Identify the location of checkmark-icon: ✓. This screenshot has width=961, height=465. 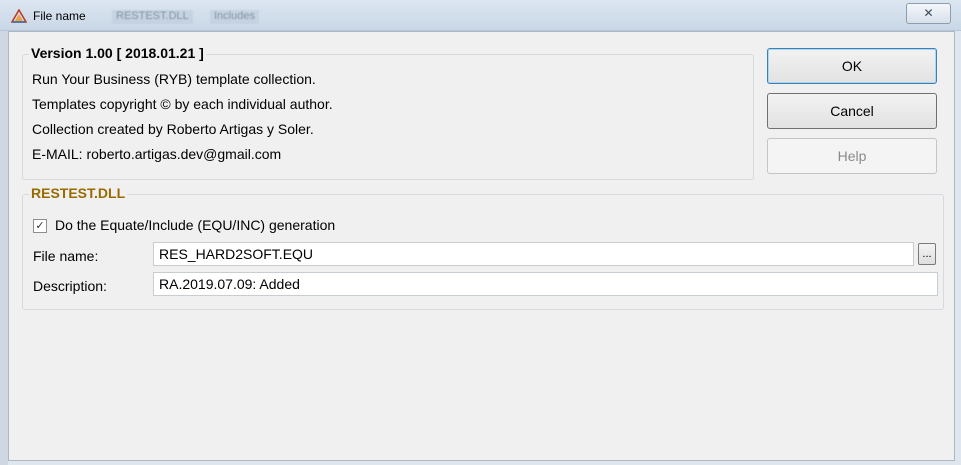
(40, 226).